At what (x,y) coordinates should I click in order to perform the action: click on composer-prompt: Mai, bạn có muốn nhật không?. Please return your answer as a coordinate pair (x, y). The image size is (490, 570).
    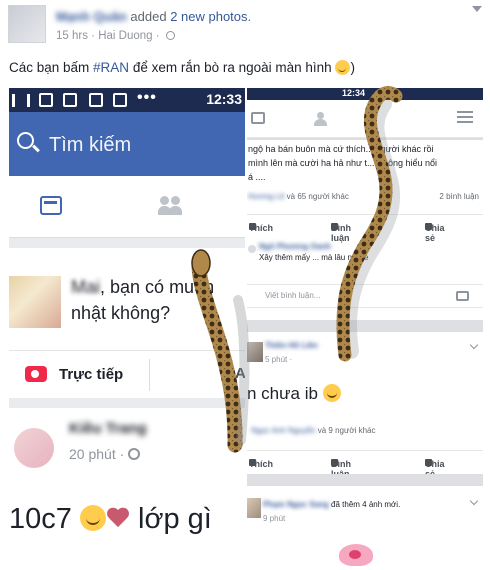
    Looking at the image, I should click on (158, 300).